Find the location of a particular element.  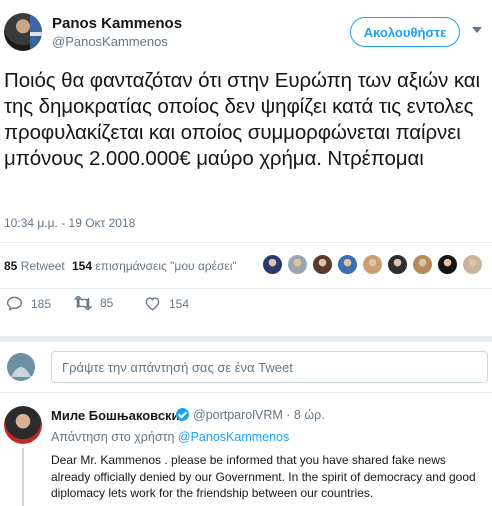

heart-icon is located at coordinates (152, 304).